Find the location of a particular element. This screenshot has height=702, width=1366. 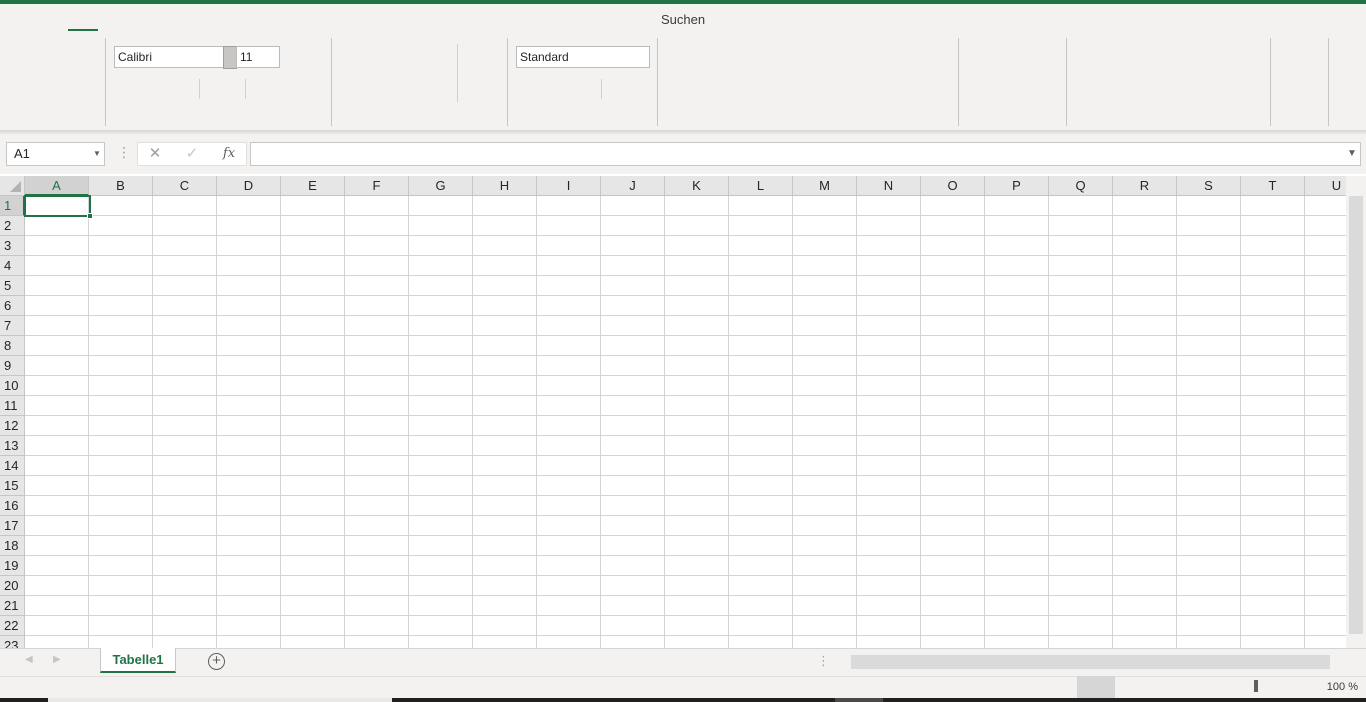

select-all-icon is located at coordinates (15, 186).